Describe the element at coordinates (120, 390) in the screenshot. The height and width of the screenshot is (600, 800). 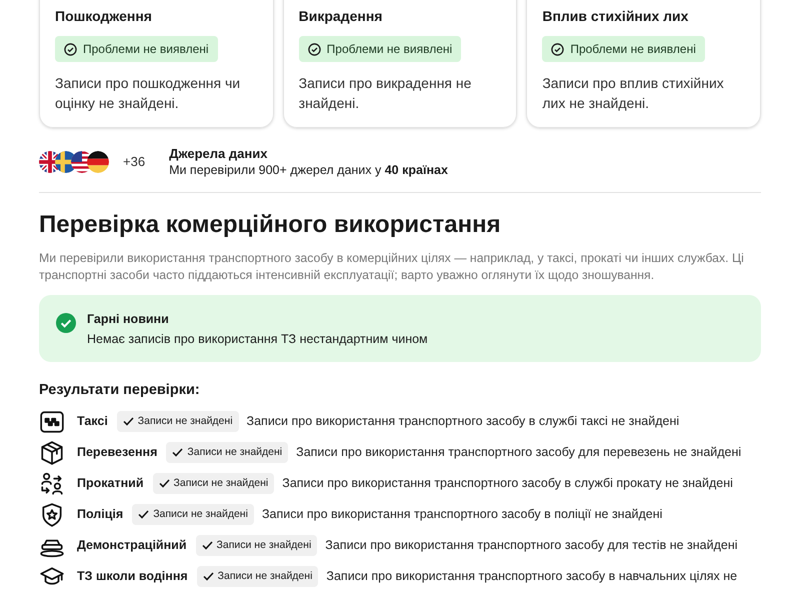
I see `results-title: Результати перевірки:` at that location.